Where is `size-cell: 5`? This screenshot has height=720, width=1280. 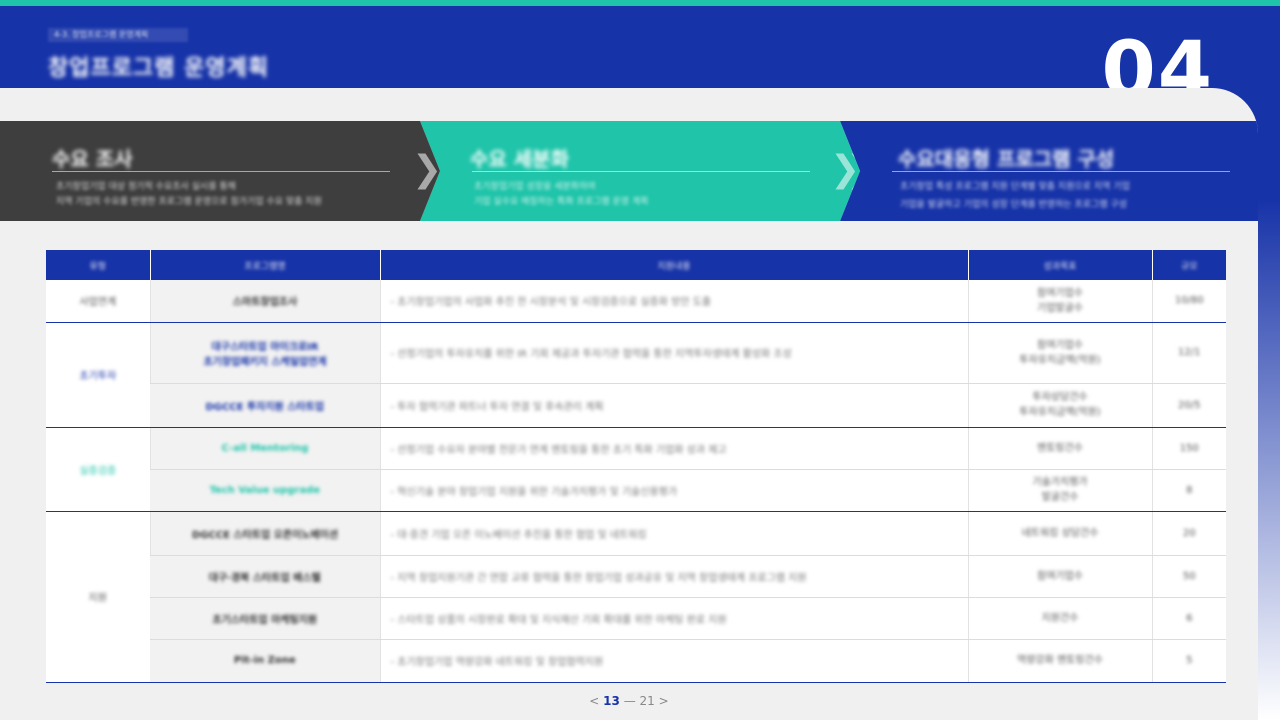
size-cell: 5 is located at coordinates (1188, 661).